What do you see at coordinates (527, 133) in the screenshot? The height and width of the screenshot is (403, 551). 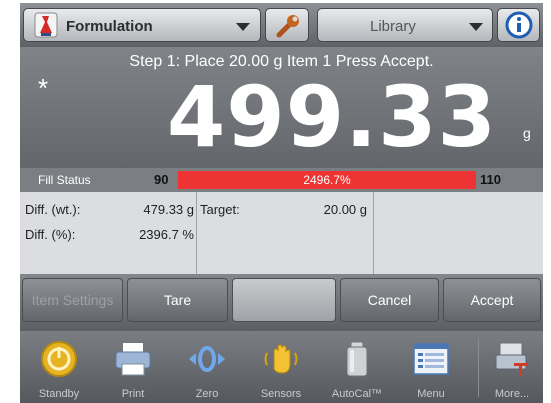 I see `weight-unit: g` at bounding box center [527, 133].